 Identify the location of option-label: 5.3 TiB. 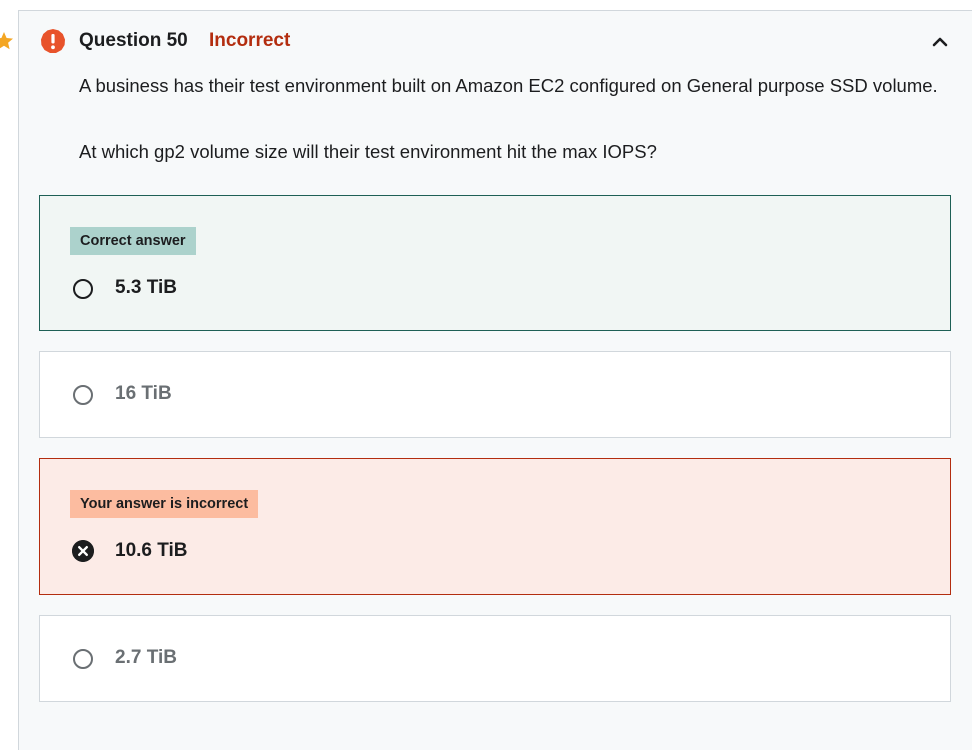
(146, 287).